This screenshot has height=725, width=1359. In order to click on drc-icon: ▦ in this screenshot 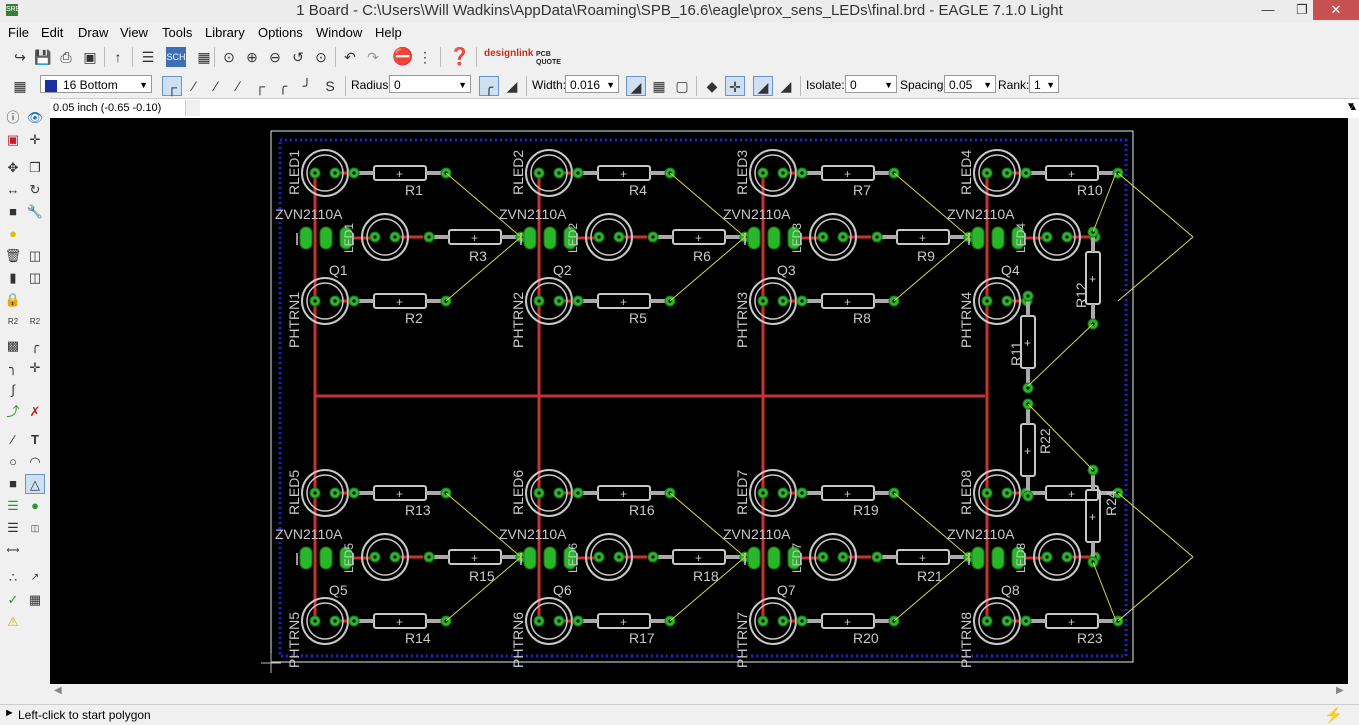, I will do `click(35, 600)`.